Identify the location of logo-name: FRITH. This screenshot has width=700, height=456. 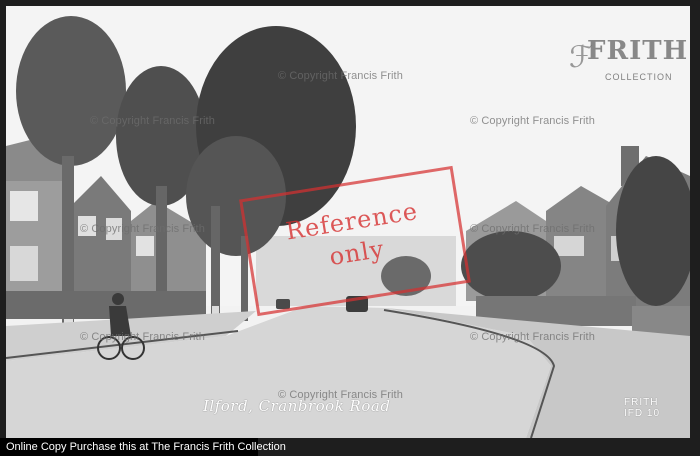
(638, 51).